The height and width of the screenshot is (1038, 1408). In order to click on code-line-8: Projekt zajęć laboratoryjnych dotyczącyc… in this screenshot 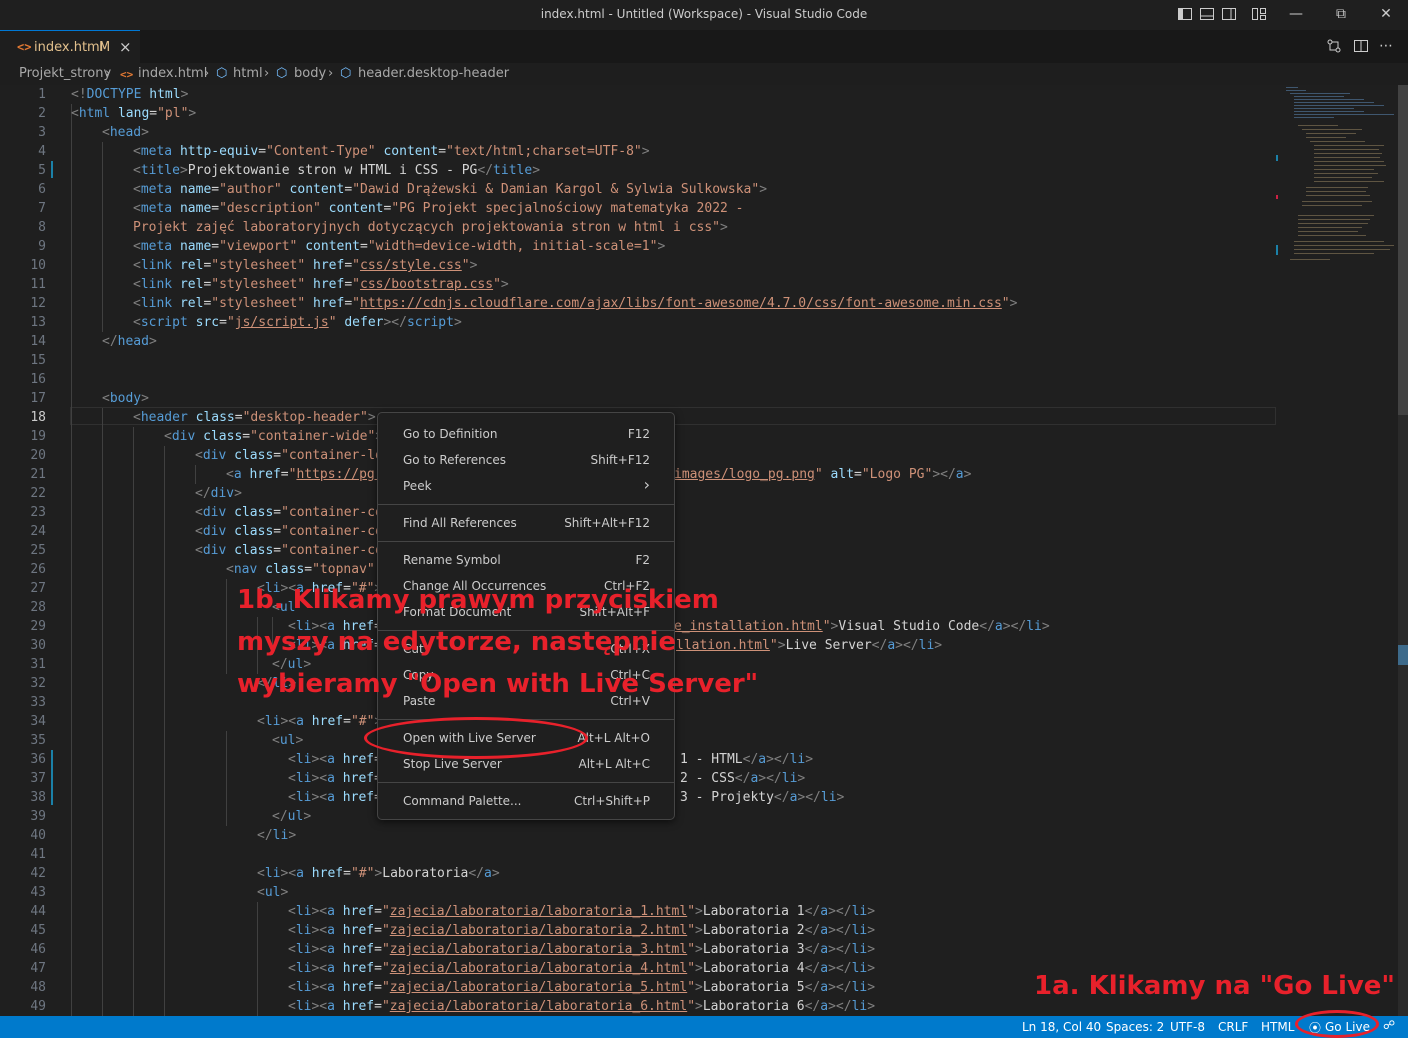, I will do `click(430, 227)`.